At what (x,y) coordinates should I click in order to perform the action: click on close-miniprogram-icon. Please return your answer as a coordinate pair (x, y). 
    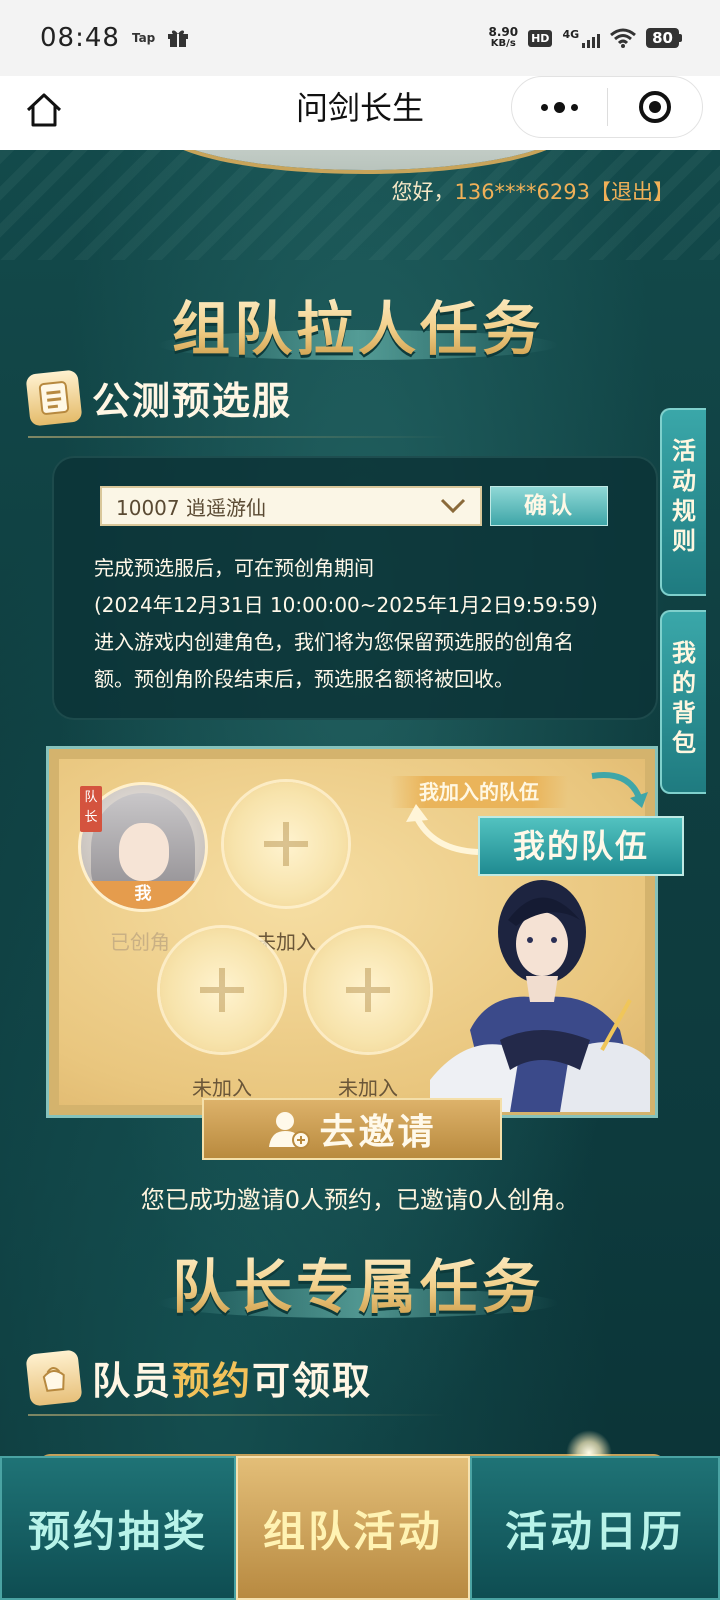
    Looking at the image, I should click on (655, 107).